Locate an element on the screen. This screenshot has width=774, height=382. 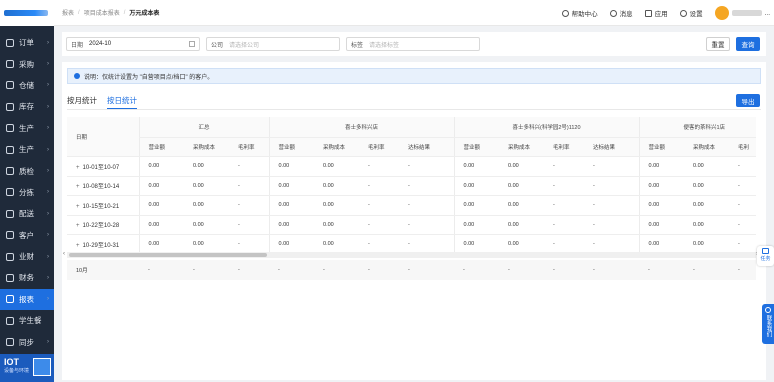
calendar-icon is located at coordinates (192, 44).